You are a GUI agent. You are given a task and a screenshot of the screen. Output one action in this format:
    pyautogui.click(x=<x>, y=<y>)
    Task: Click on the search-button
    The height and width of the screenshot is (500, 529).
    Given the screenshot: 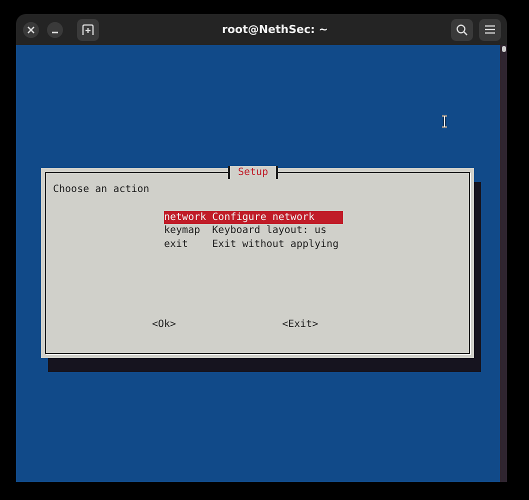 What is the action you would take?
    pyautogui.click(x=462, y=29)
    